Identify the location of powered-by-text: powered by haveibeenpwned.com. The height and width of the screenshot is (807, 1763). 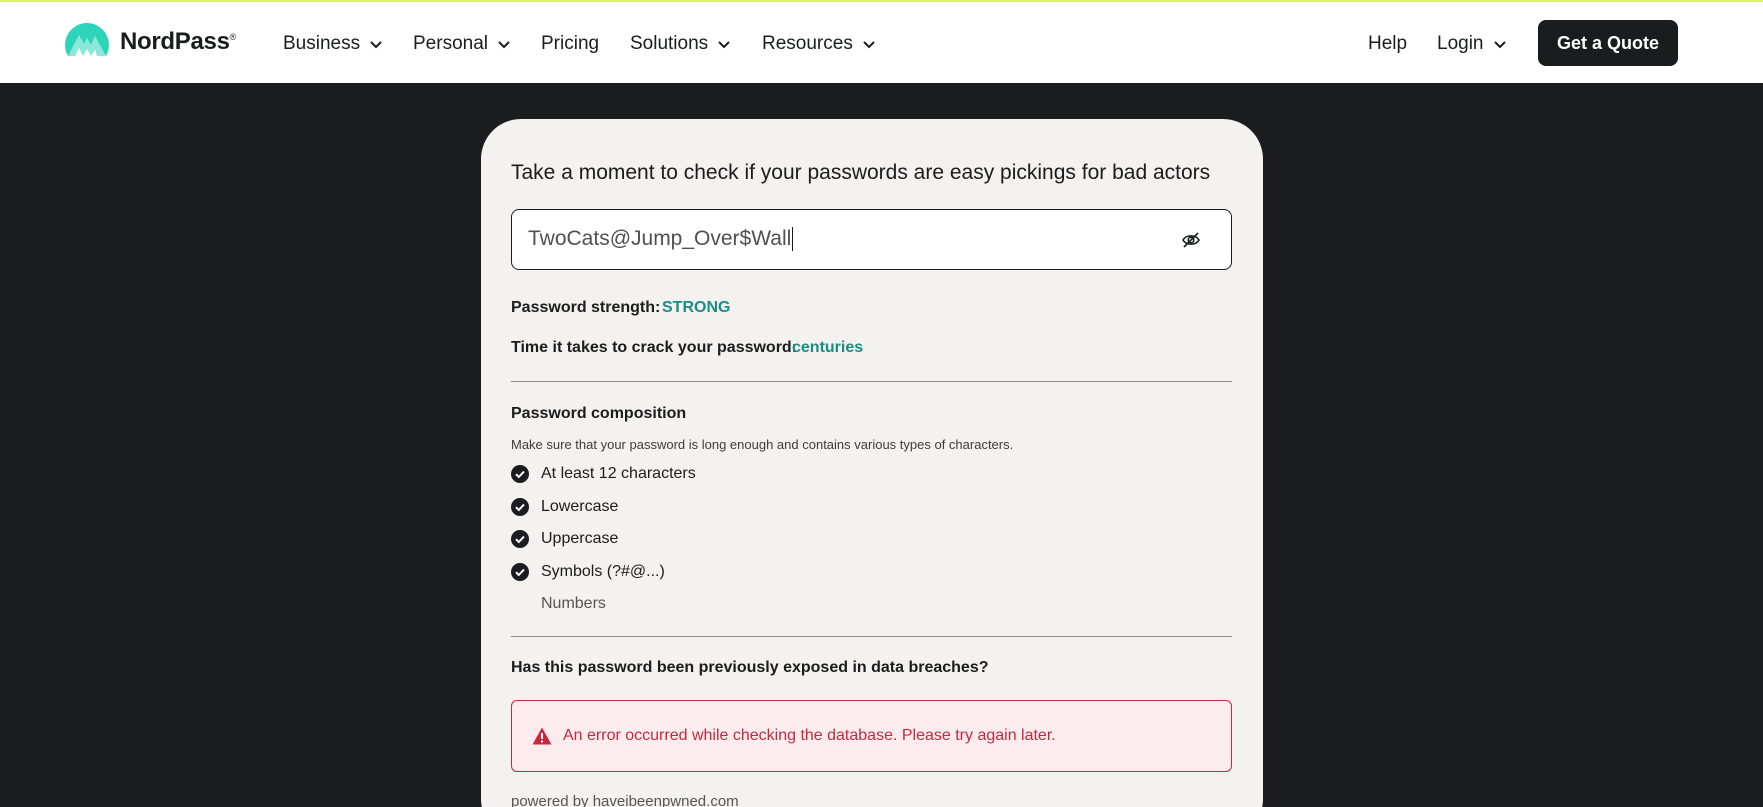
(625, 800).